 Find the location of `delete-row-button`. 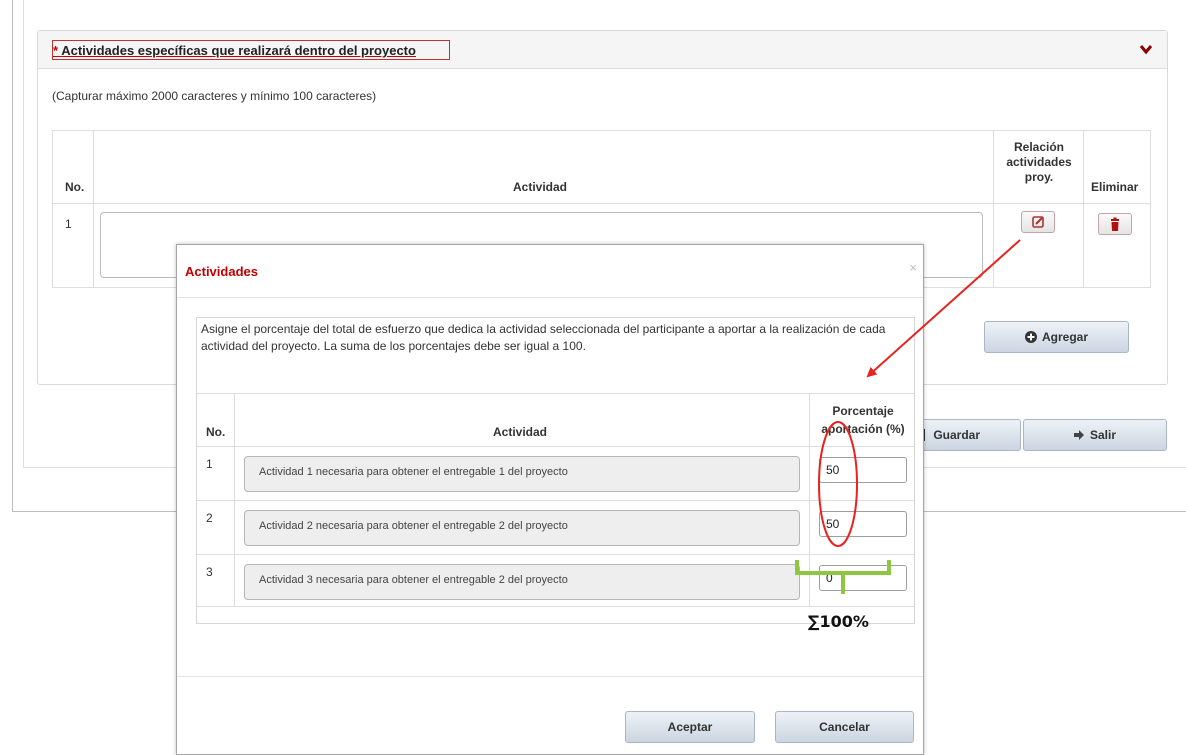

delete-row-button is located at coordinates (1115, 224).